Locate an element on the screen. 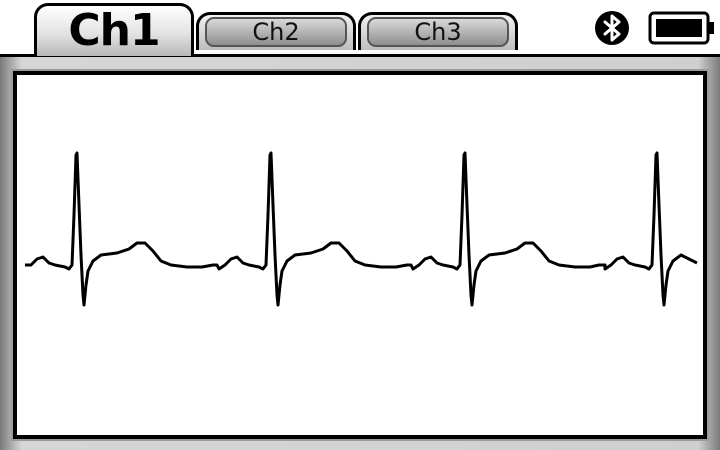  tab-ch1-label: Ch1 is located at coordinates (114, 30).